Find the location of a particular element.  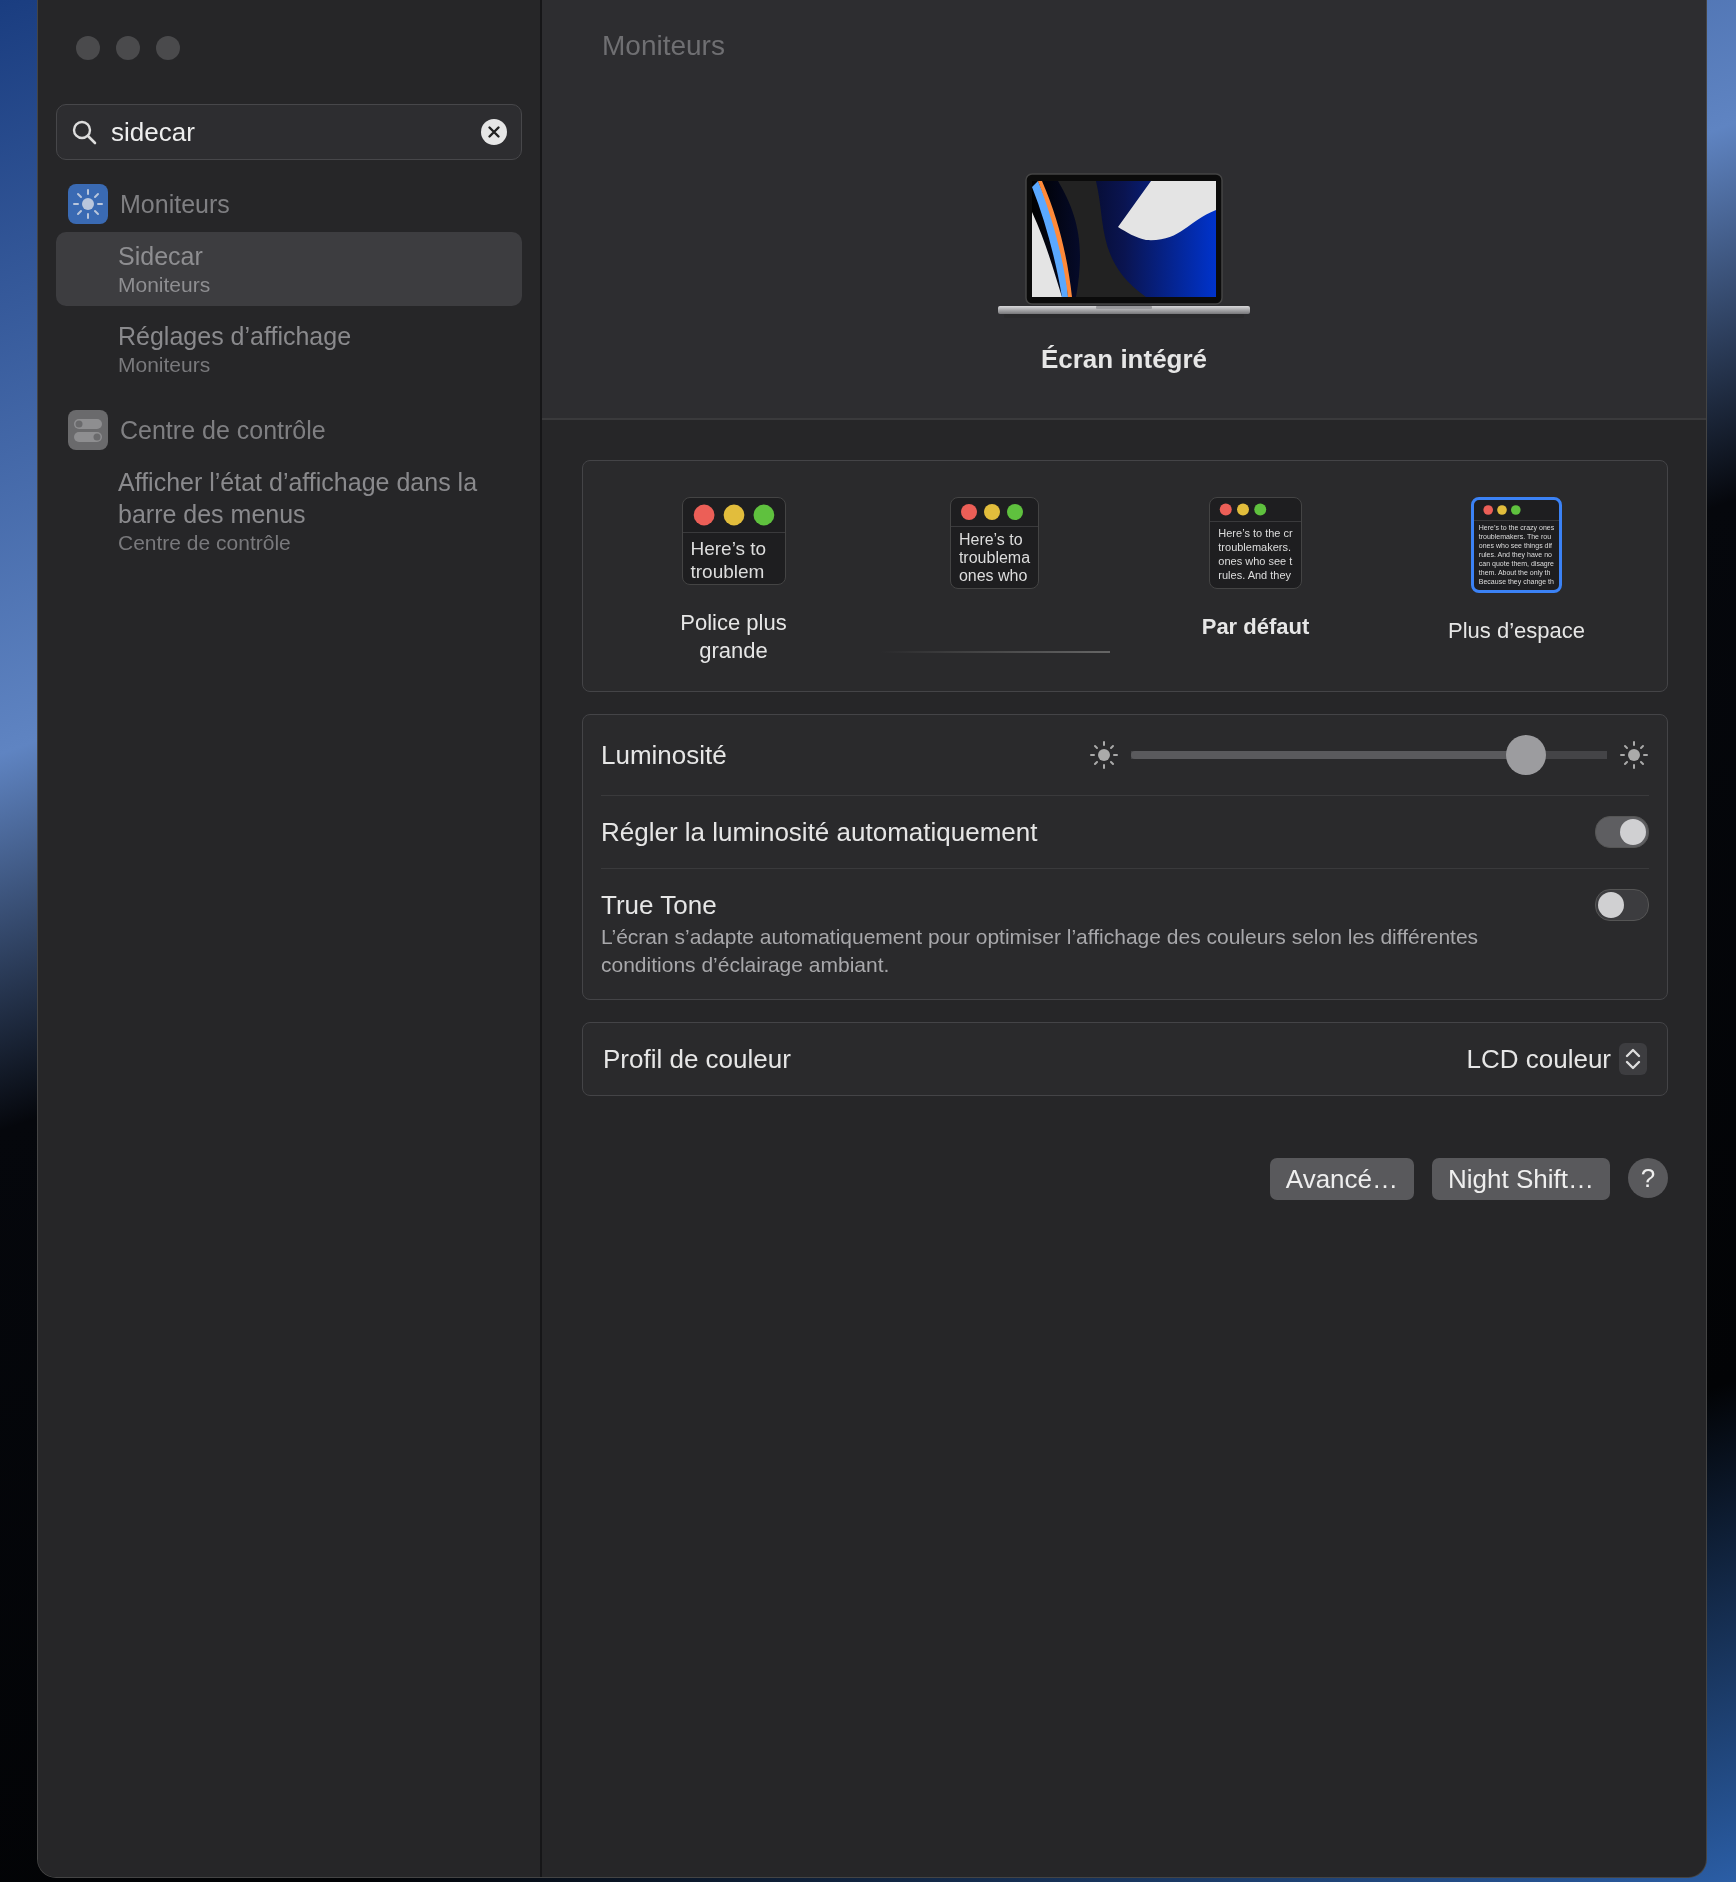

preview-text: Here’s to troublem is located at coordinates (728, 560).